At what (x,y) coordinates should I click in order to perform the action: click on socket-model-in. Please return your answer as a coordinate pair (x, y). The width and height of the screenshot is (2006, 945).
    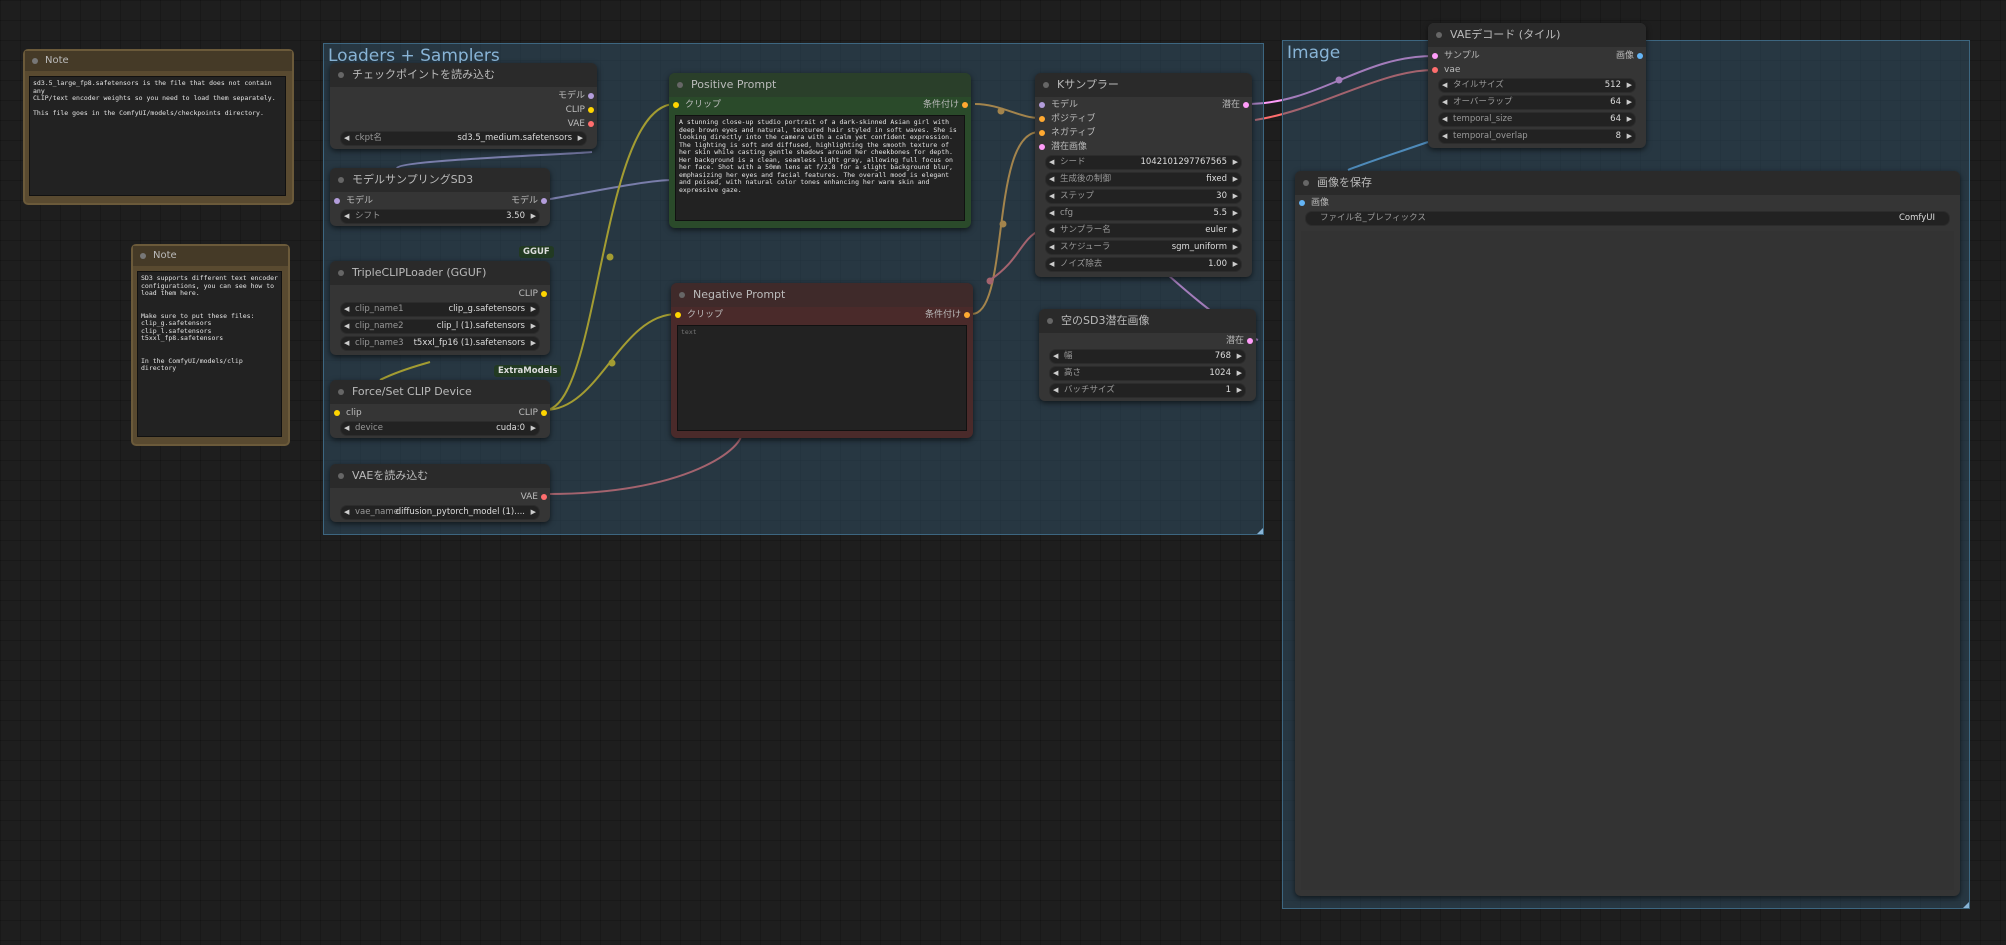
    Looking at the image, I should click on (337, 201).